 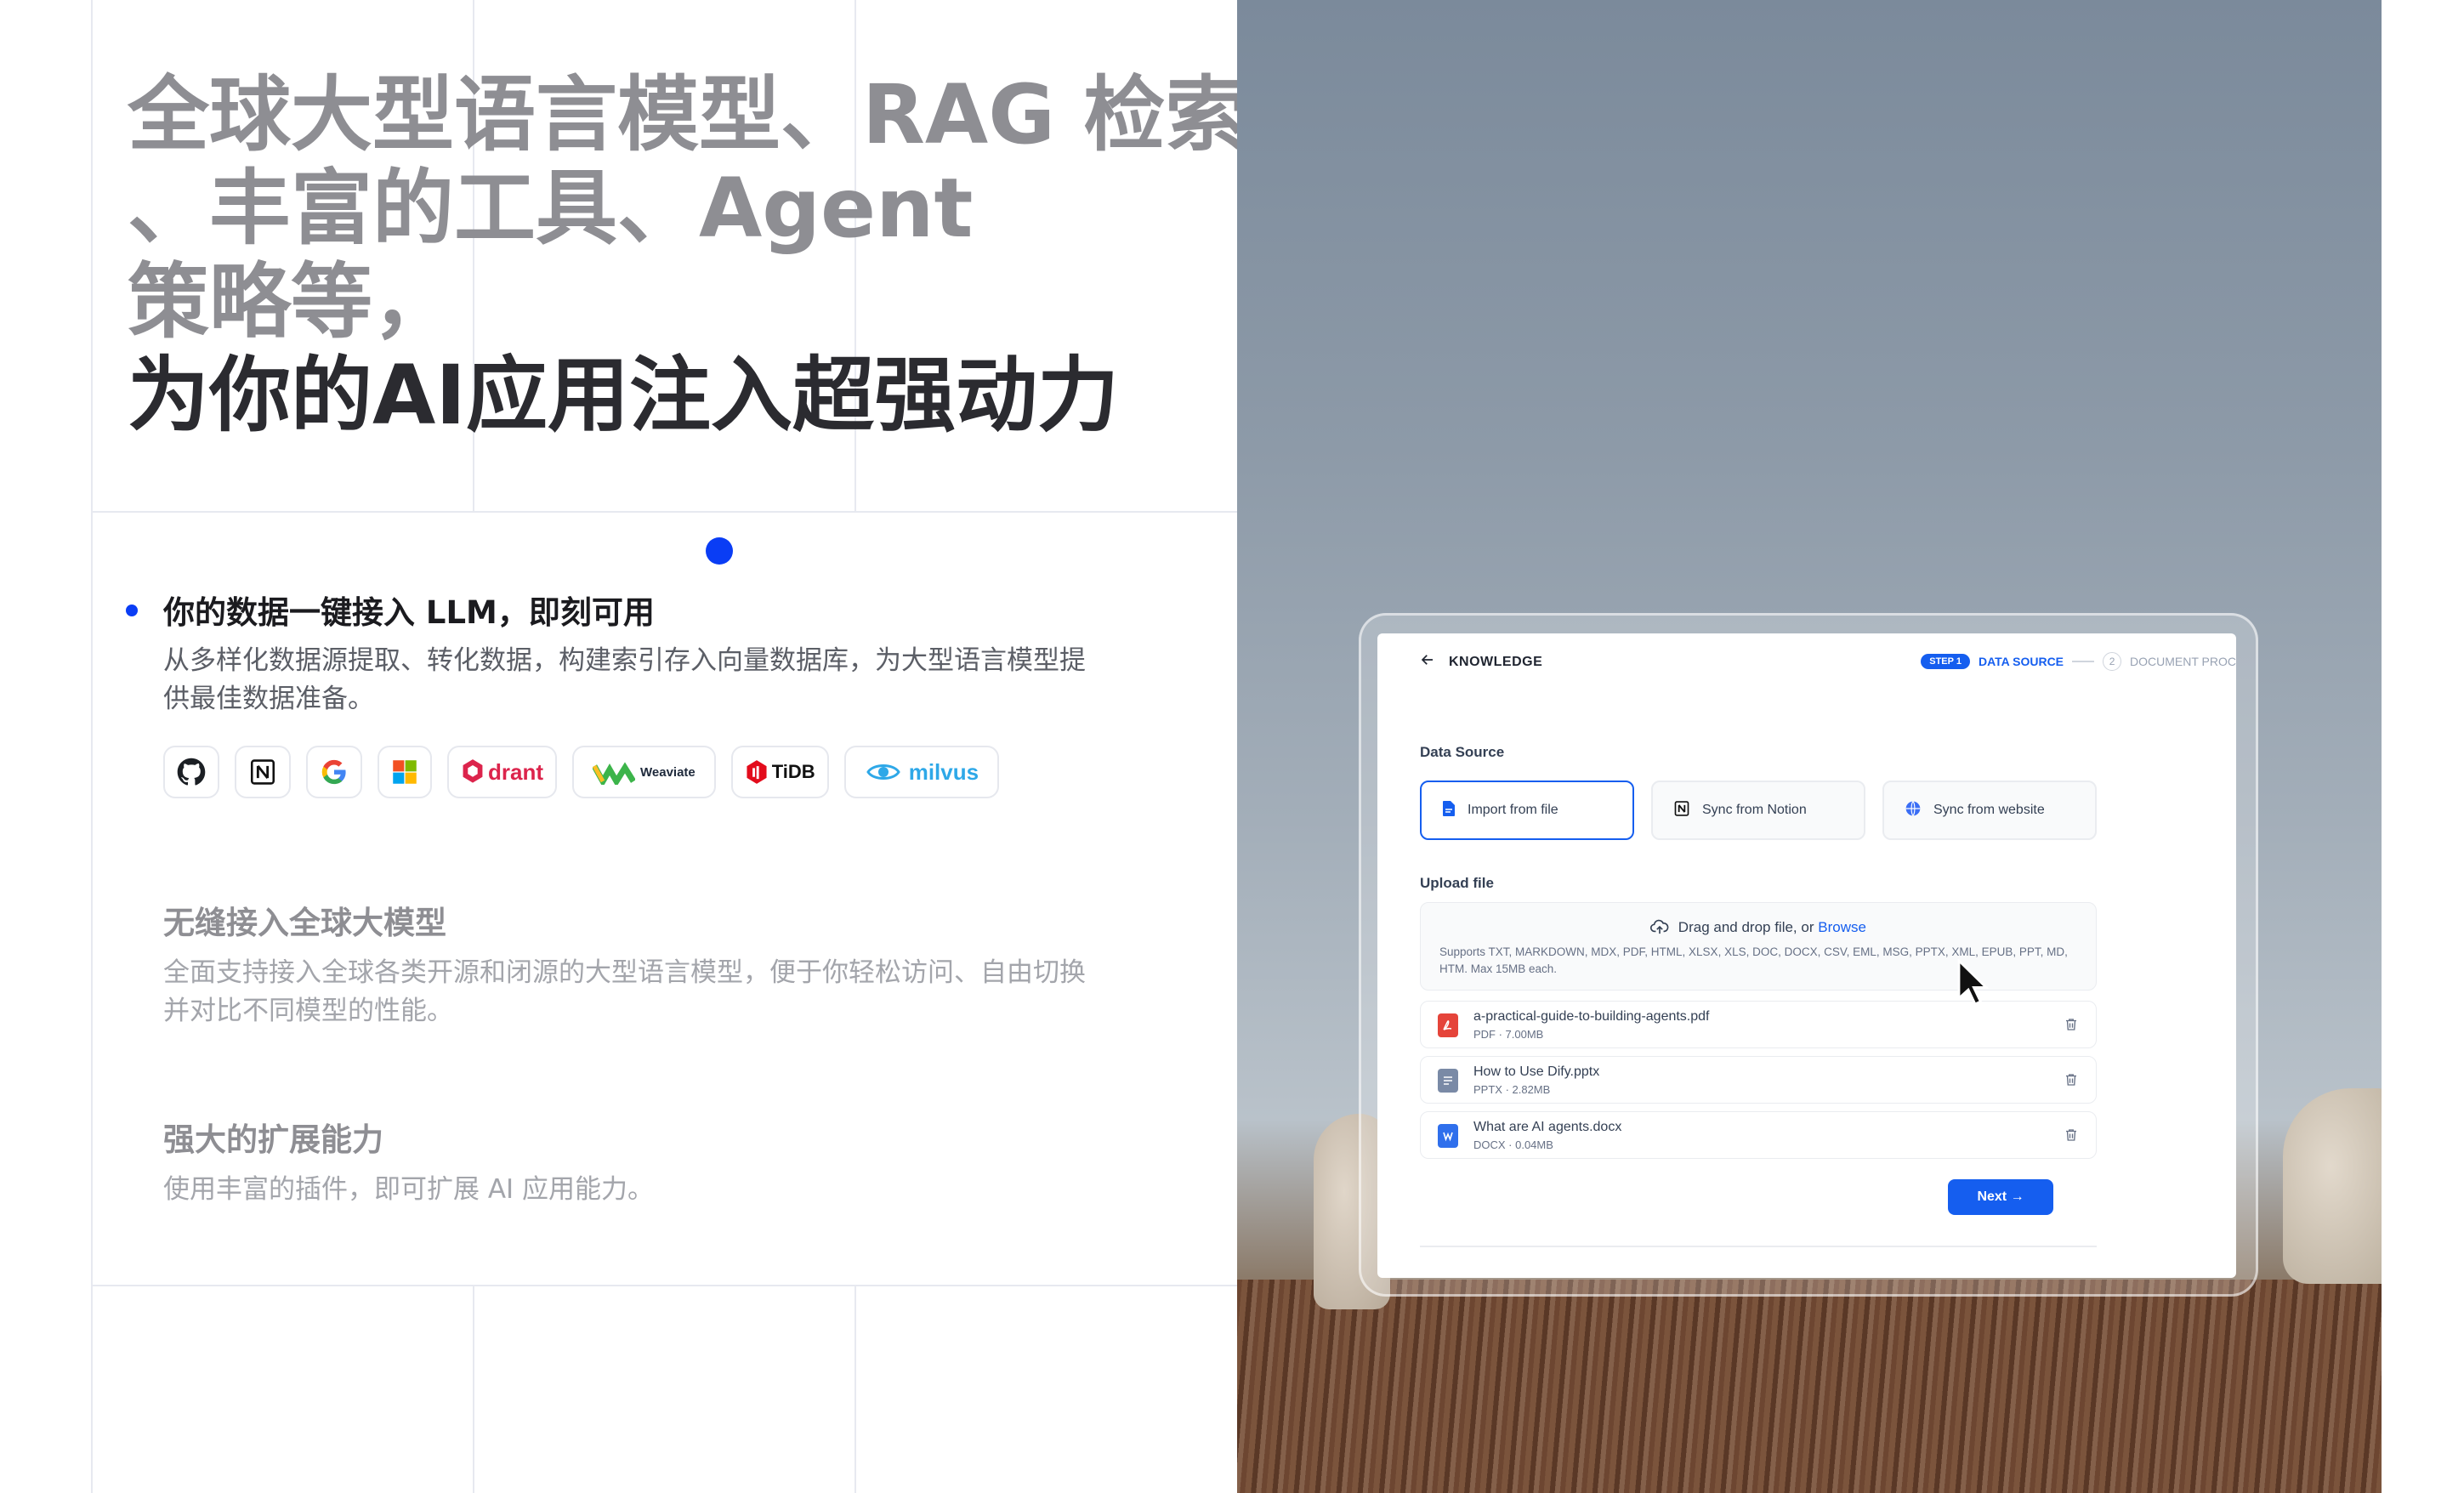 I want to click on next-button: Next →, so click(x=2000, y=1197).